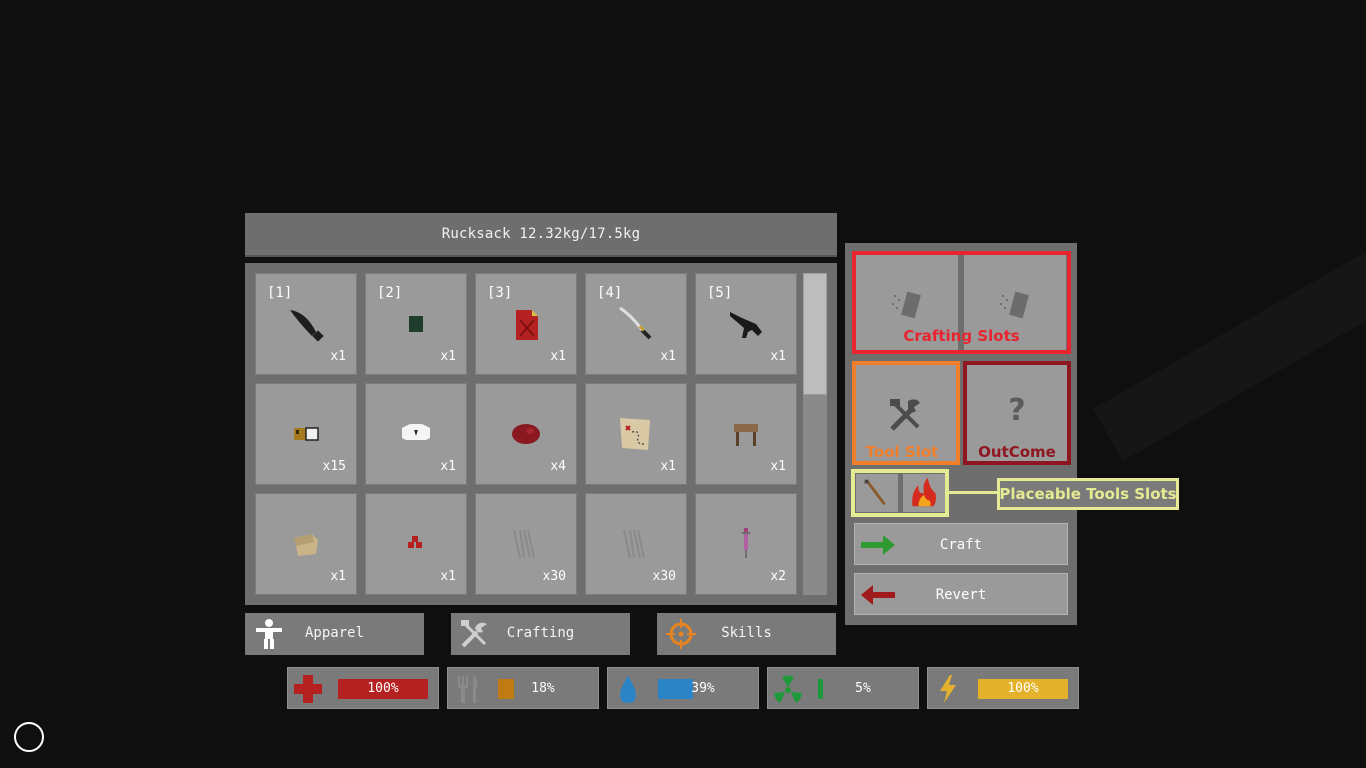 The height and width of the screenshot is (768, 1366). Describe the element at coordinates (308, 689) in the screenshot. I see `health-cross-icon` at that location.